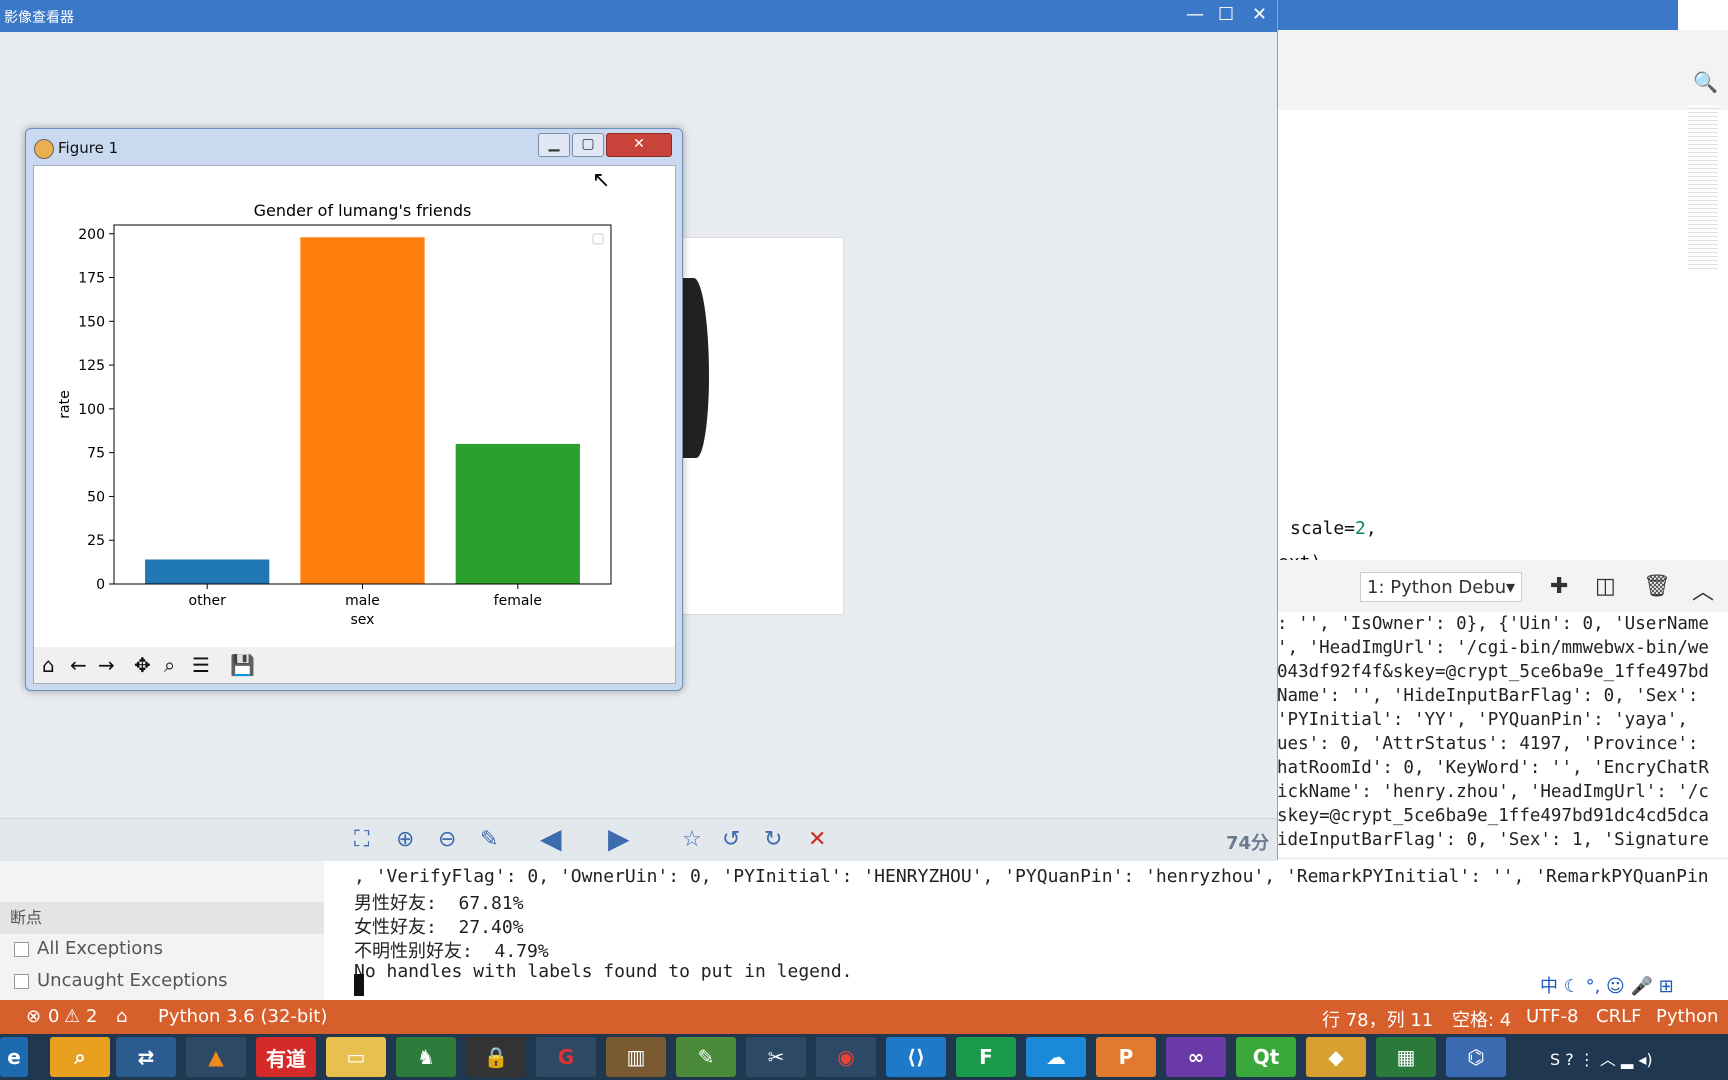  Describe the element at coordinates (78, 665) in the screenshot. I see `back-icon: ←` at that location.